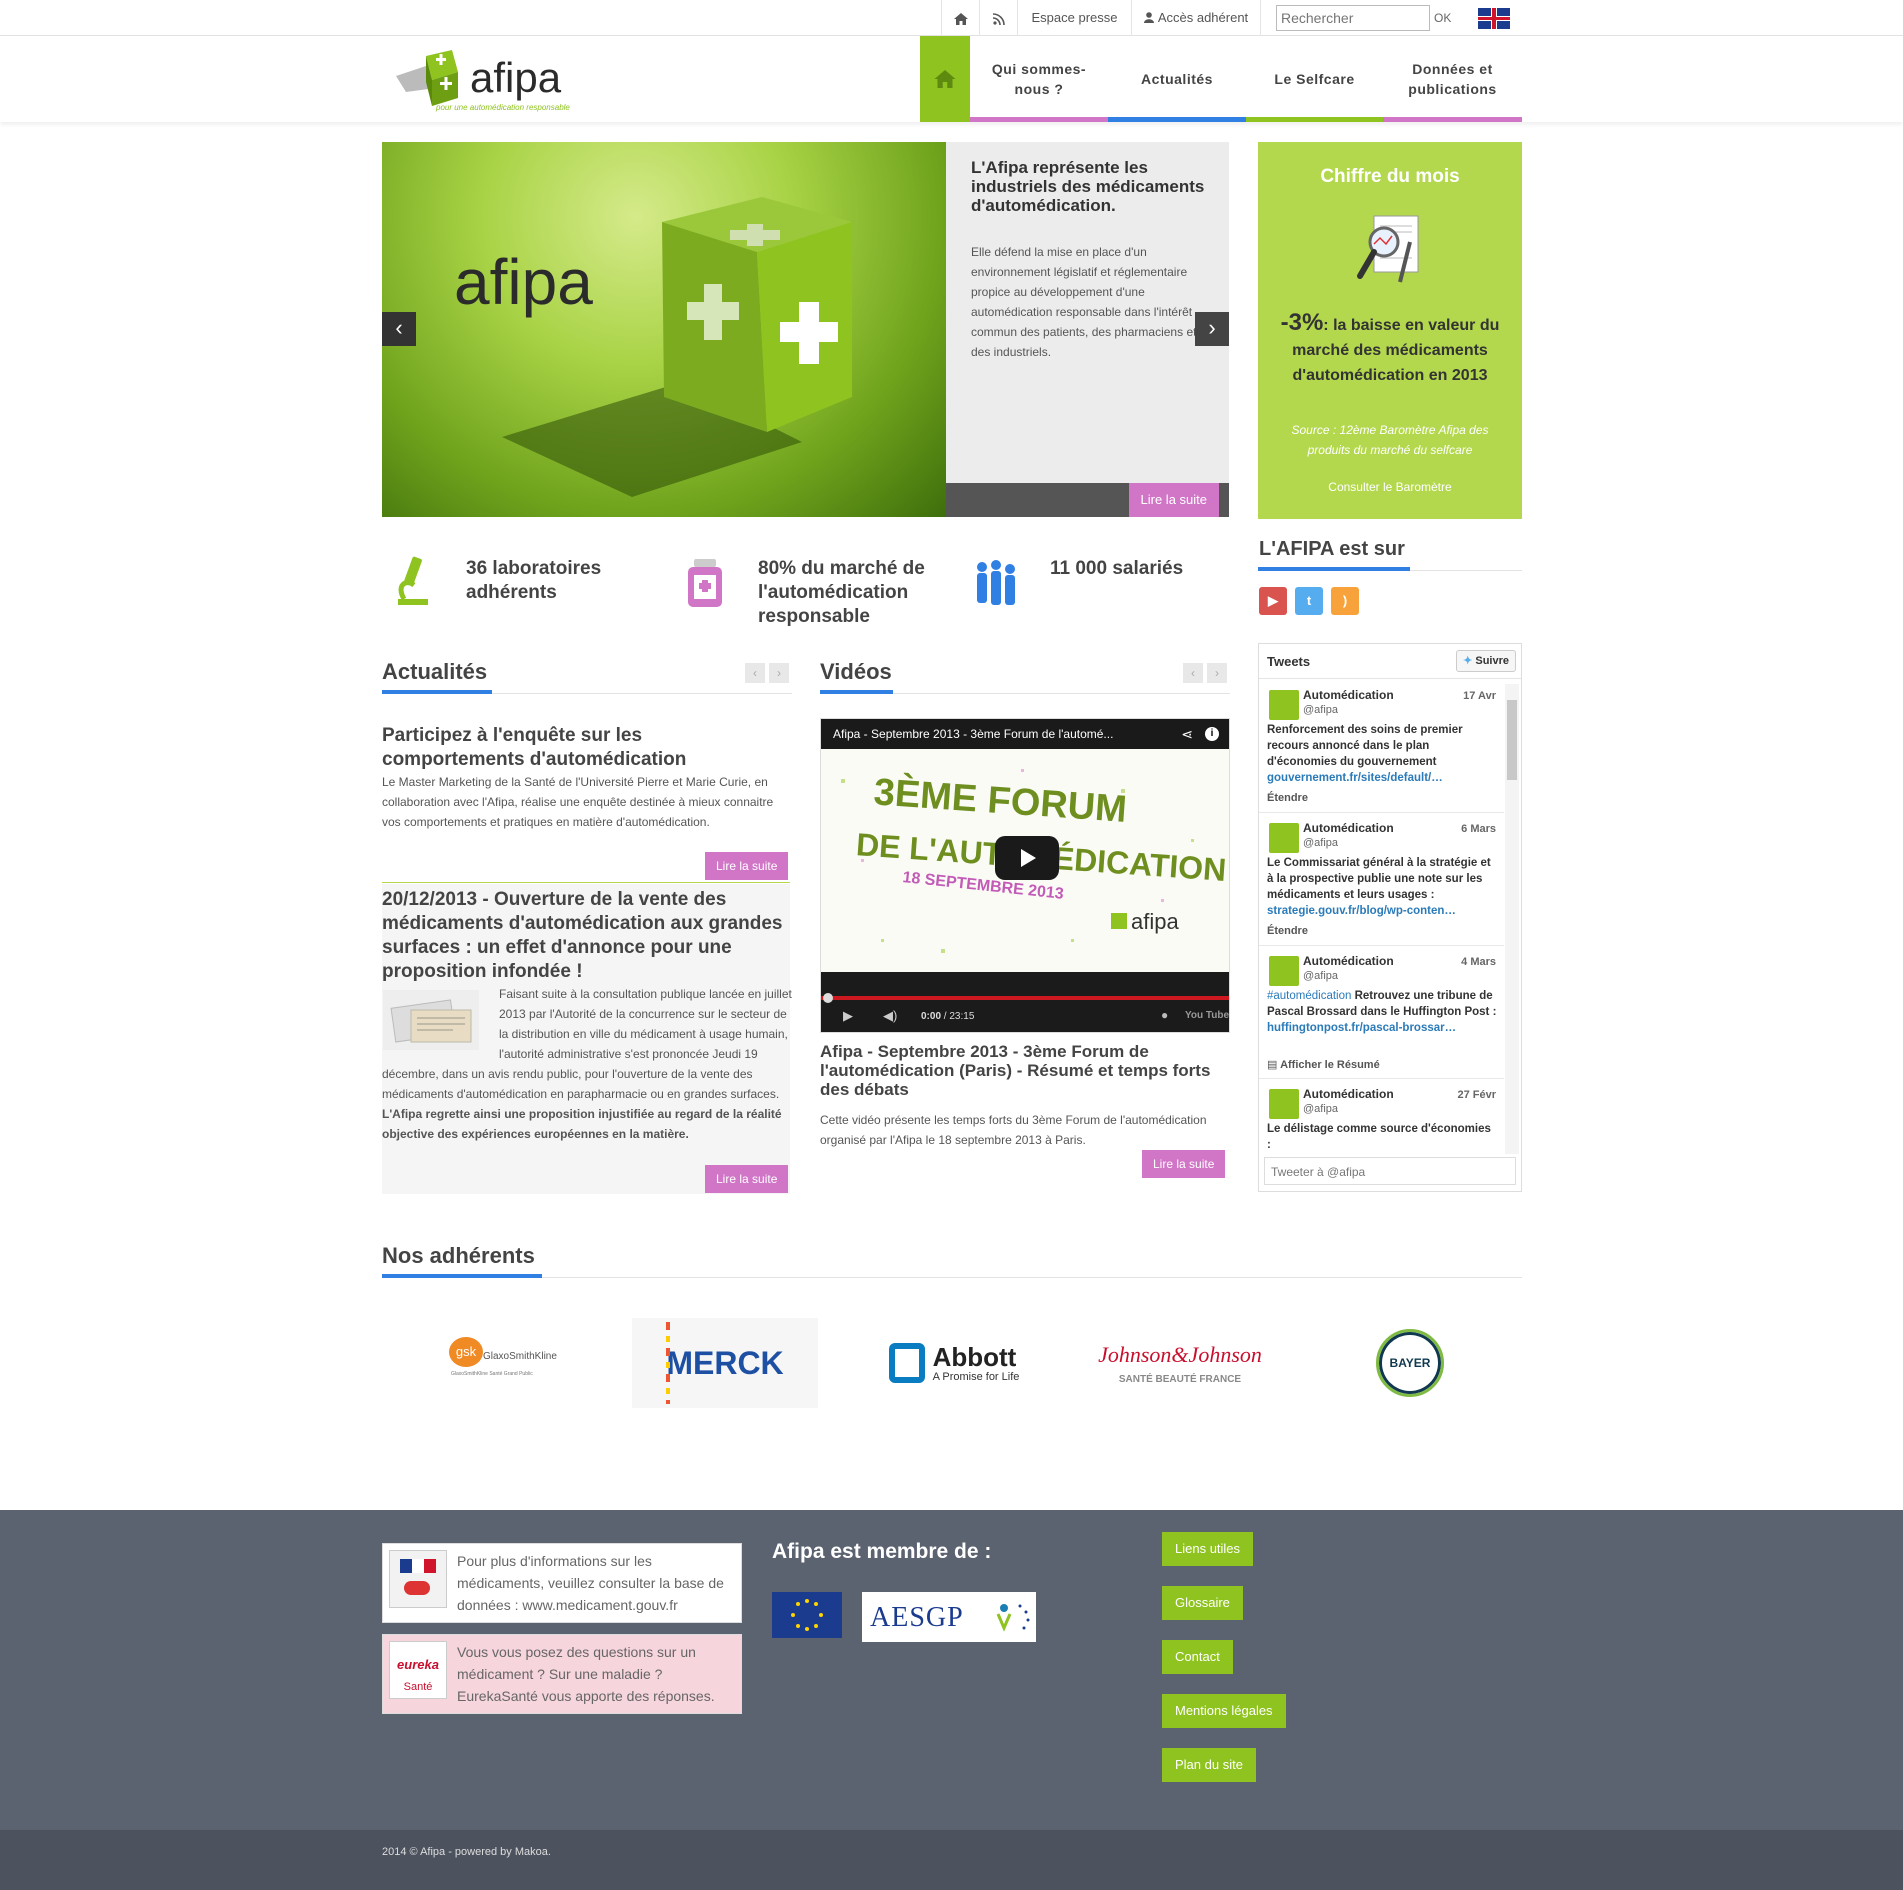 This screenshot has height=1890, width=1903. Describe the element at coordinates (1309, 601) in the screenshot. I see `twitter-icon: t` at that location.